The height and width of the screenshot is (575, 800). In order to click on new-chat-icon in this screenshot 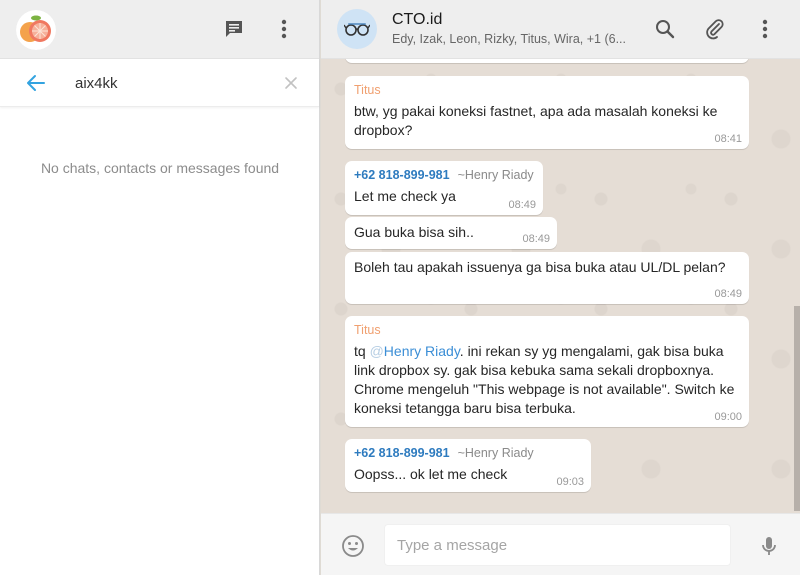, I will do `click(234, 29)`.